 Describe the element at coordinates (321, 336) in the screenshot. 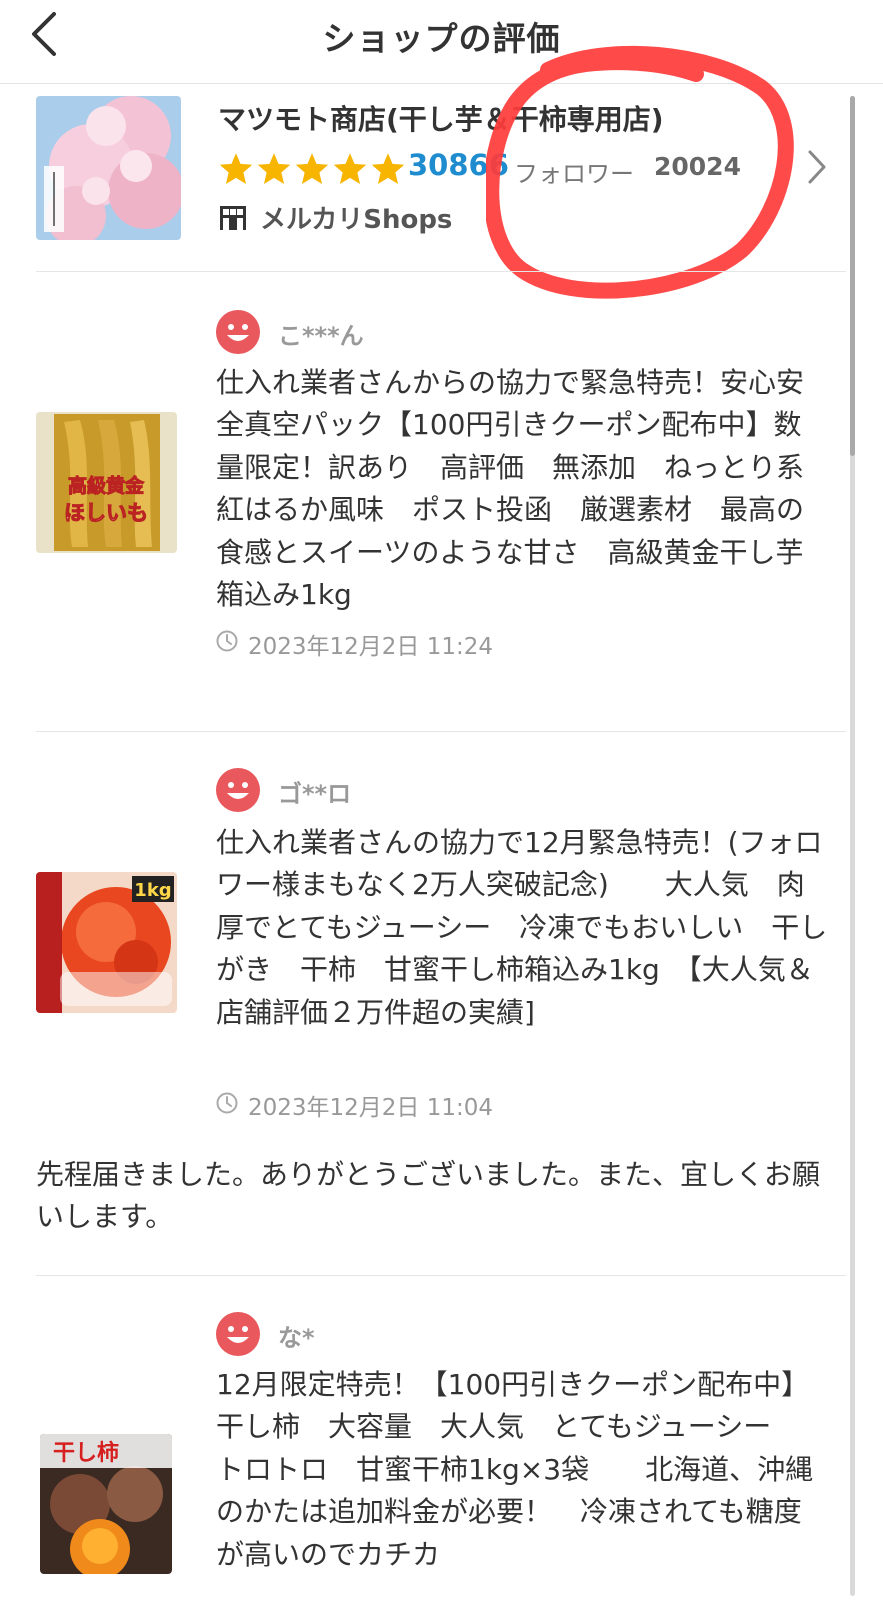

I see `reviewer-name: こ***ん` at that location.